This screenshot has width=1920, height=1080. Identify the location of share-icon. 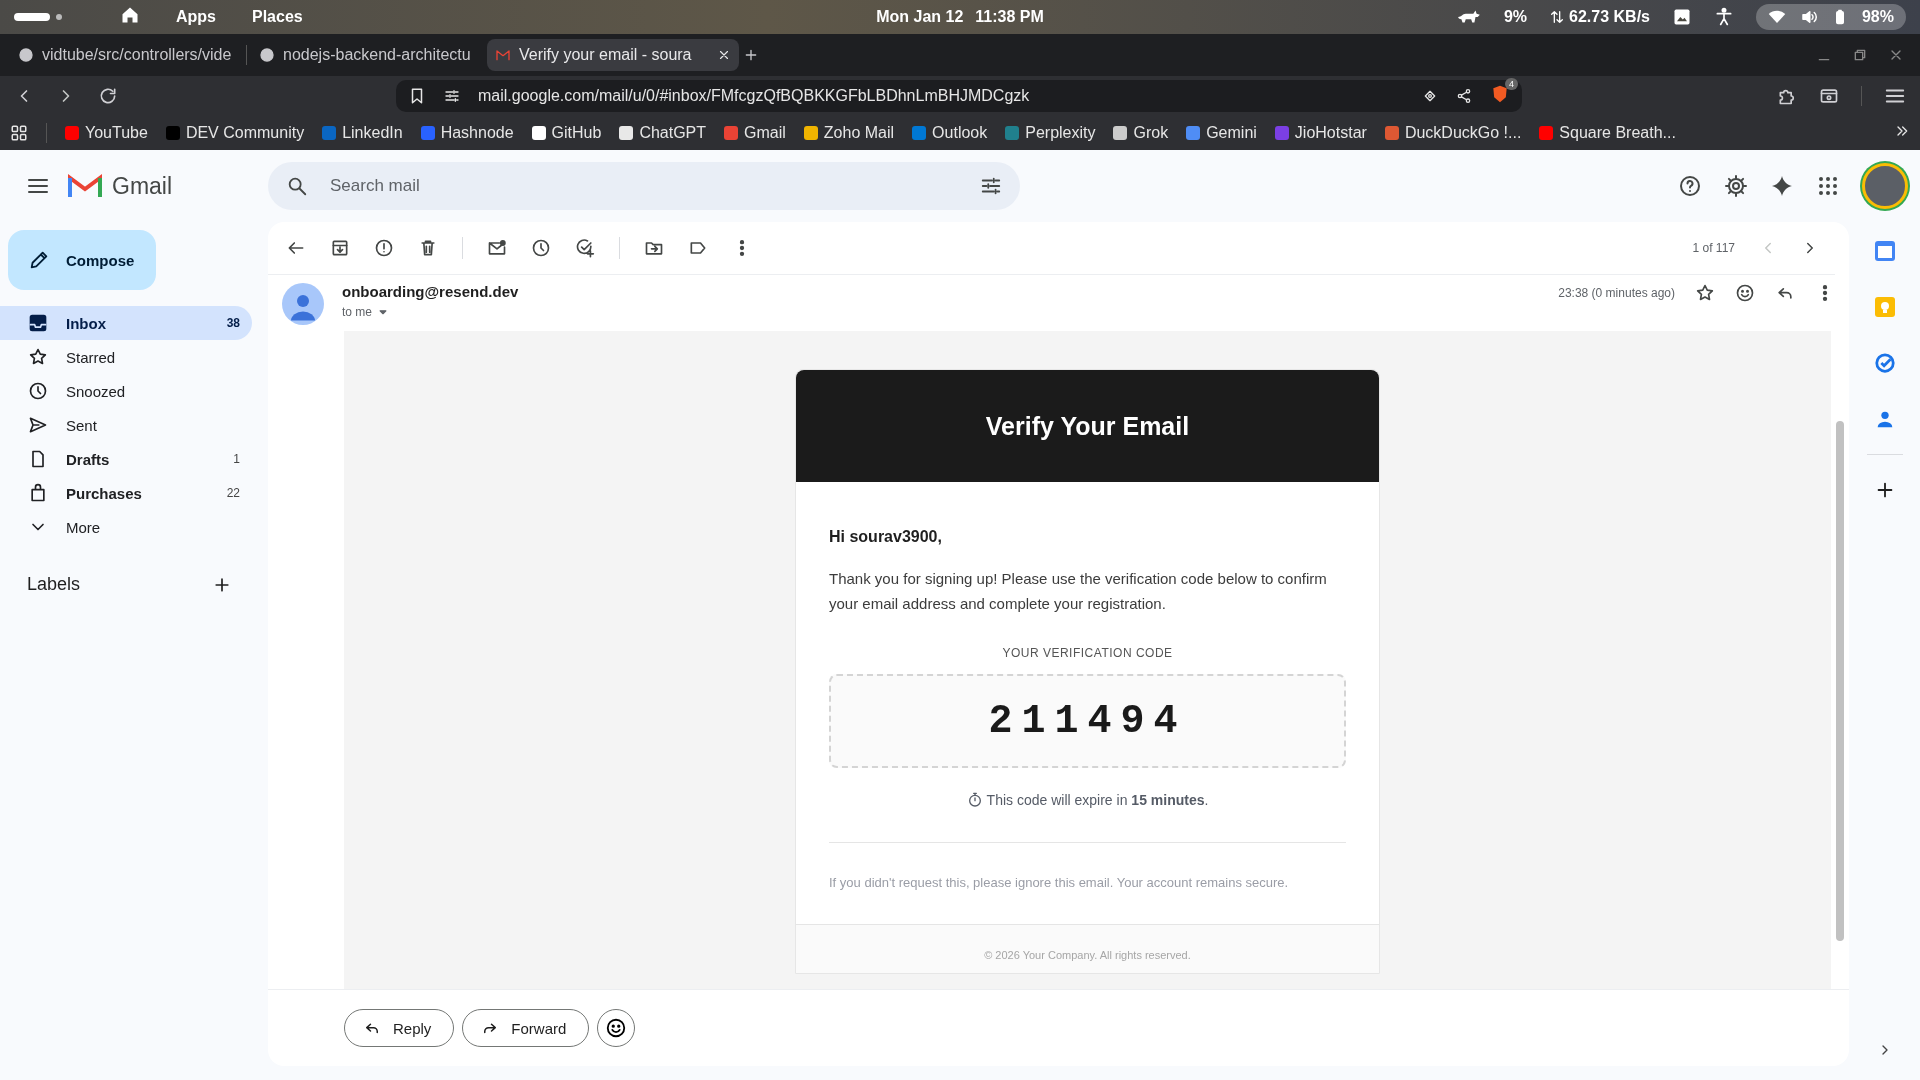
(1464, 96).